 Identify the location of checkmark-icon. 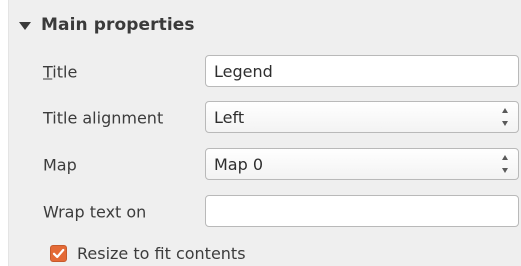
(58, 253).